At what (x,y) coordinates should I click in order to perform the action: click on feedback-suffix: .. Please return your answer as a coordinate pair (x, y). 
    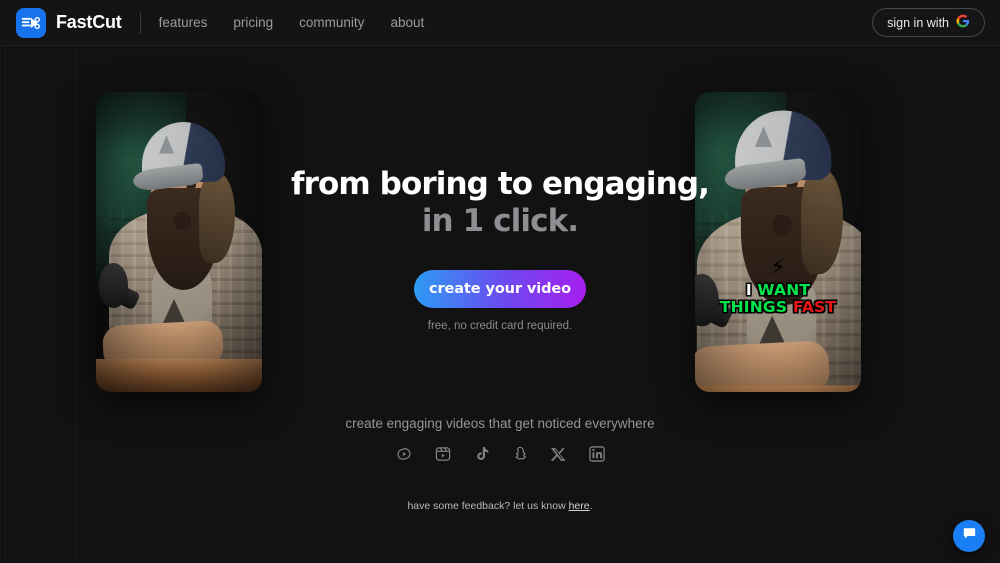
    Looking at the image, I should click on (591, 506).